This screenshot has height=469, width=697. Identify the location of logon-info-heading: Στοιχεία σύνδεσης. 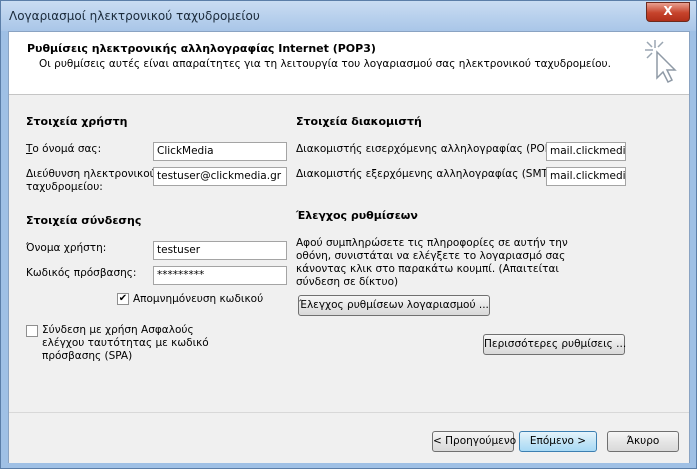
(84, 220).